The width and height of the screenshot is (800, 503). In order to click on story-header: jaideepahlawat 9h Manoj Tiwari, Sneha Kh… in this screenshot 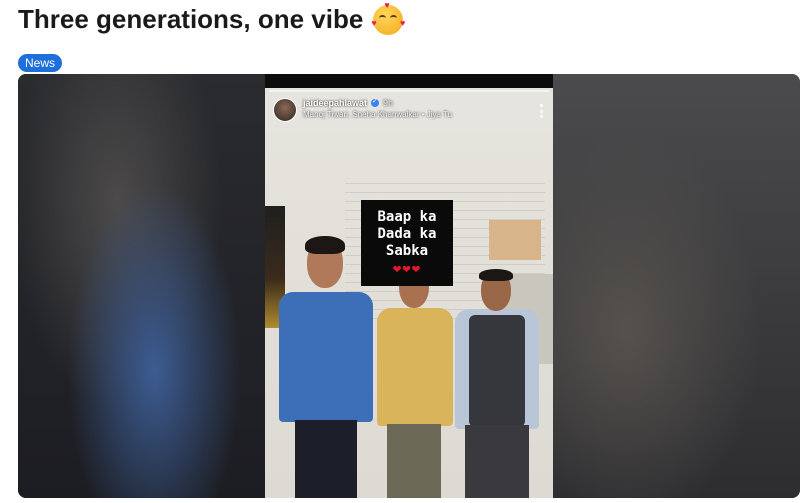, I will do `click(409, 114)`.